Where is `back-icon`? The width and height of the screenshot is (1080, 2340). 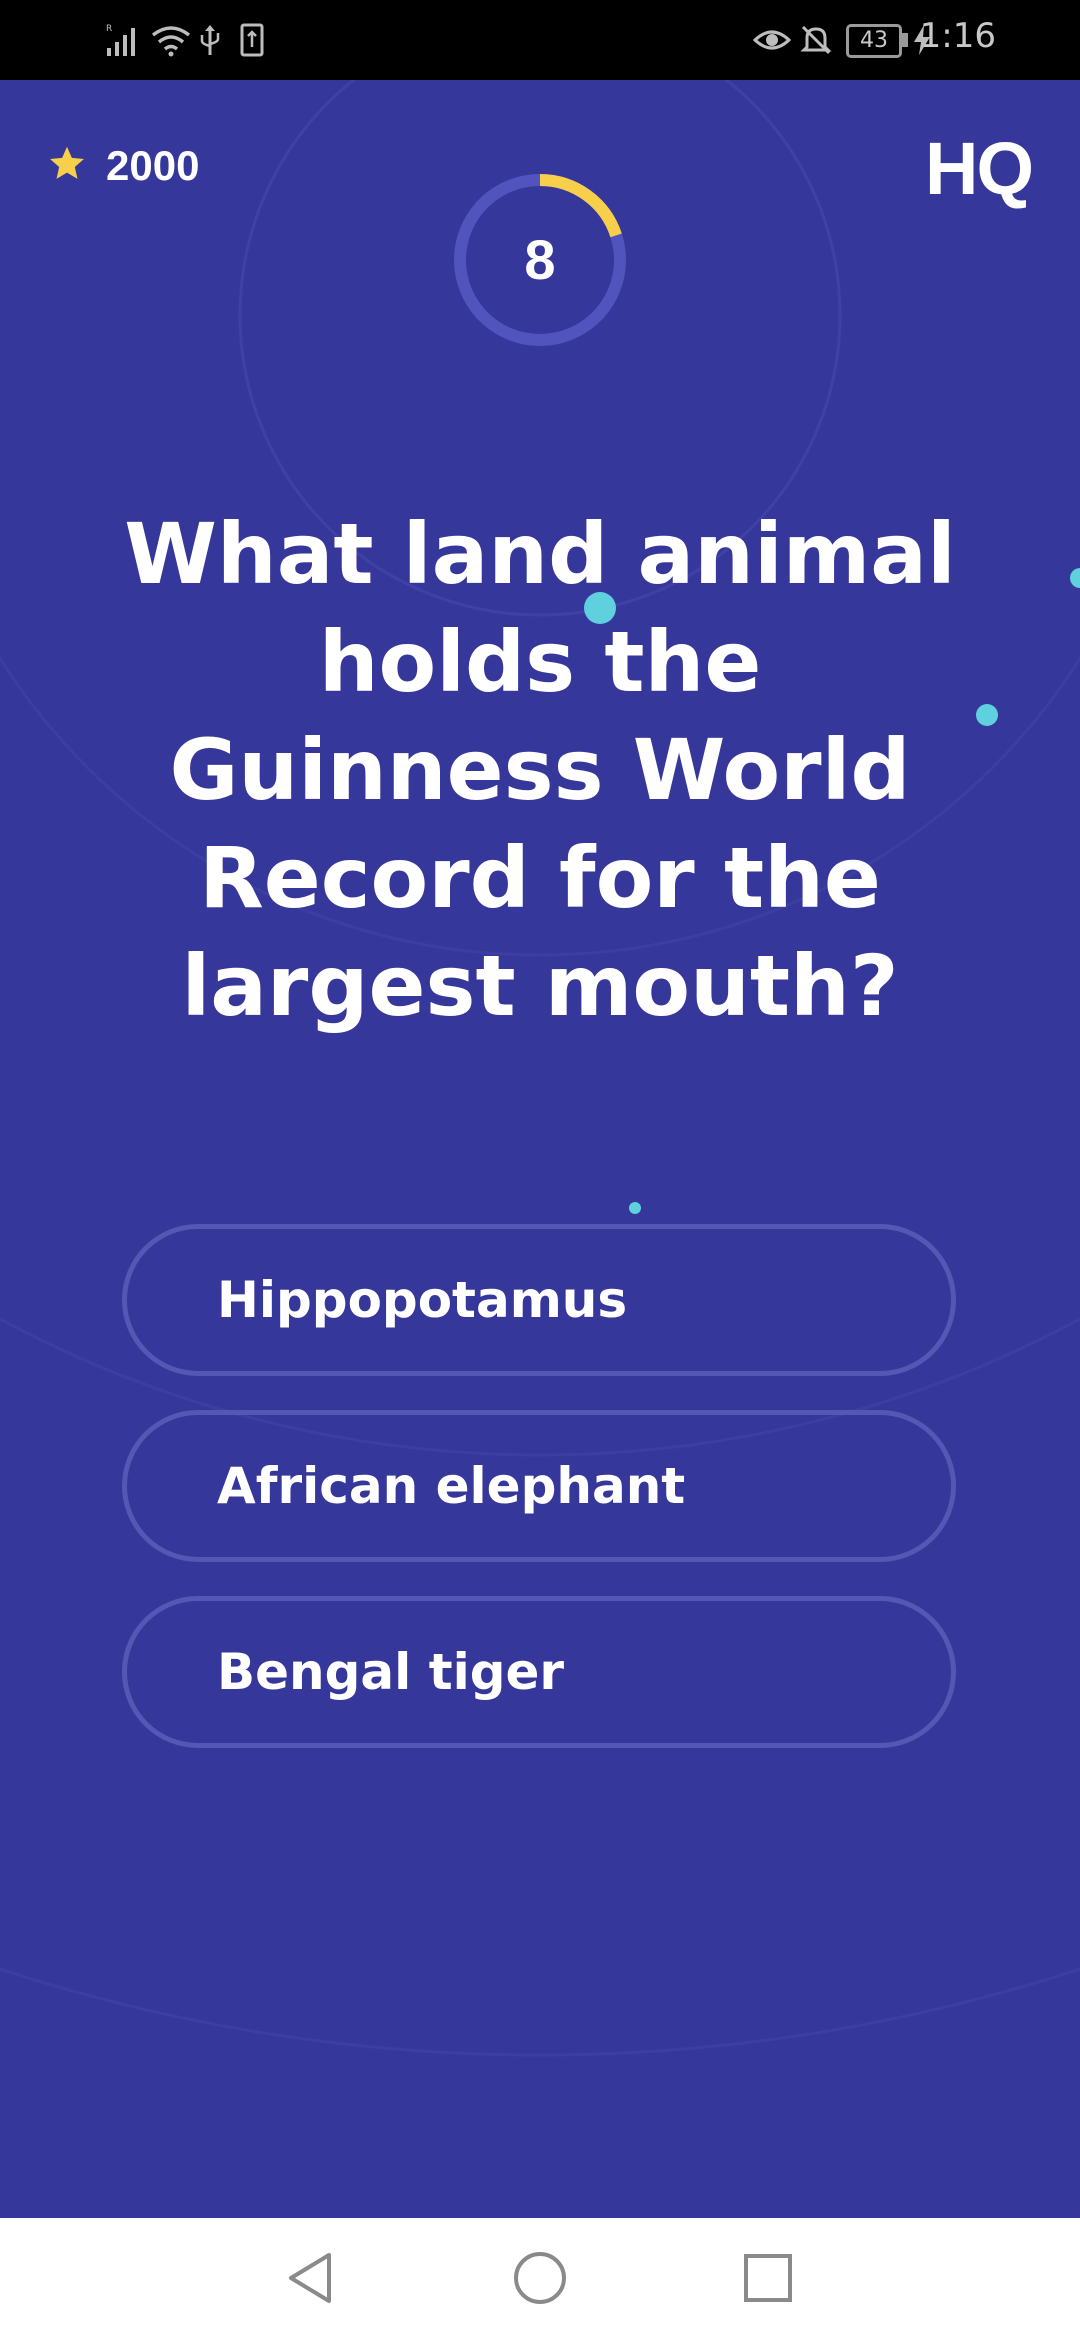
back-icon is located at coordinates (310, 2278).